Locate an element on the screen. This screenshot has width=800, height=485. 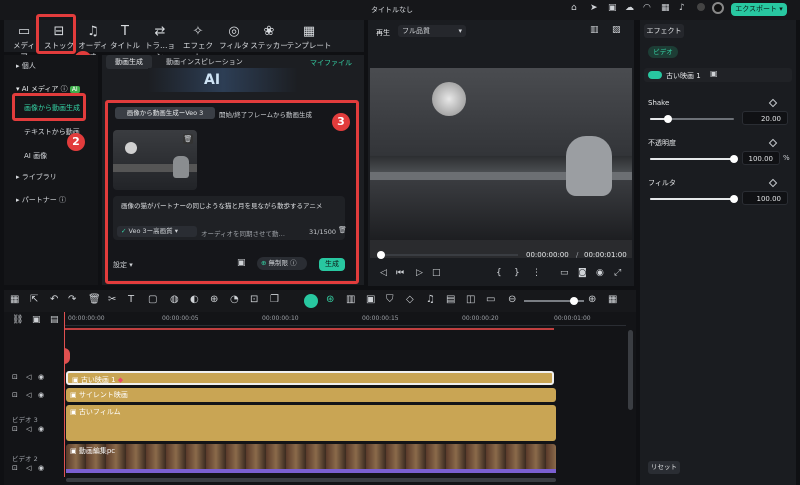
clip-old-film: ▣ 古いフィルム is located at coordinates (311, 423).